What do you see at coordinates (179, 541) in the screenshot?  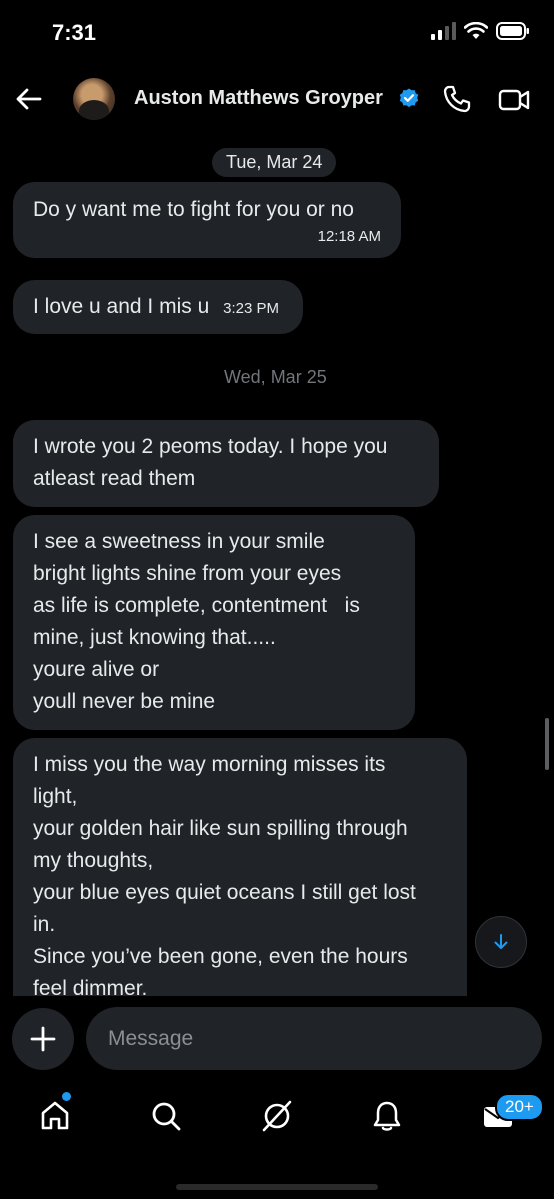 I see `message-text: I see a sweetness in your smile` at bounding box center [179, 541].